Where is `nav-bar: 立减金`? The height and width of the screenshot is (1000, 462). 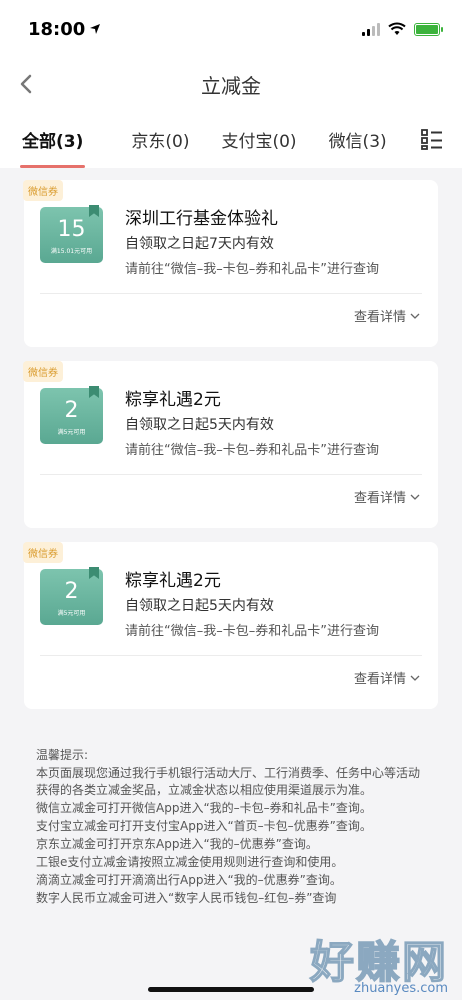
nav-bar: 立减金 is located at coordinates (231, 84).